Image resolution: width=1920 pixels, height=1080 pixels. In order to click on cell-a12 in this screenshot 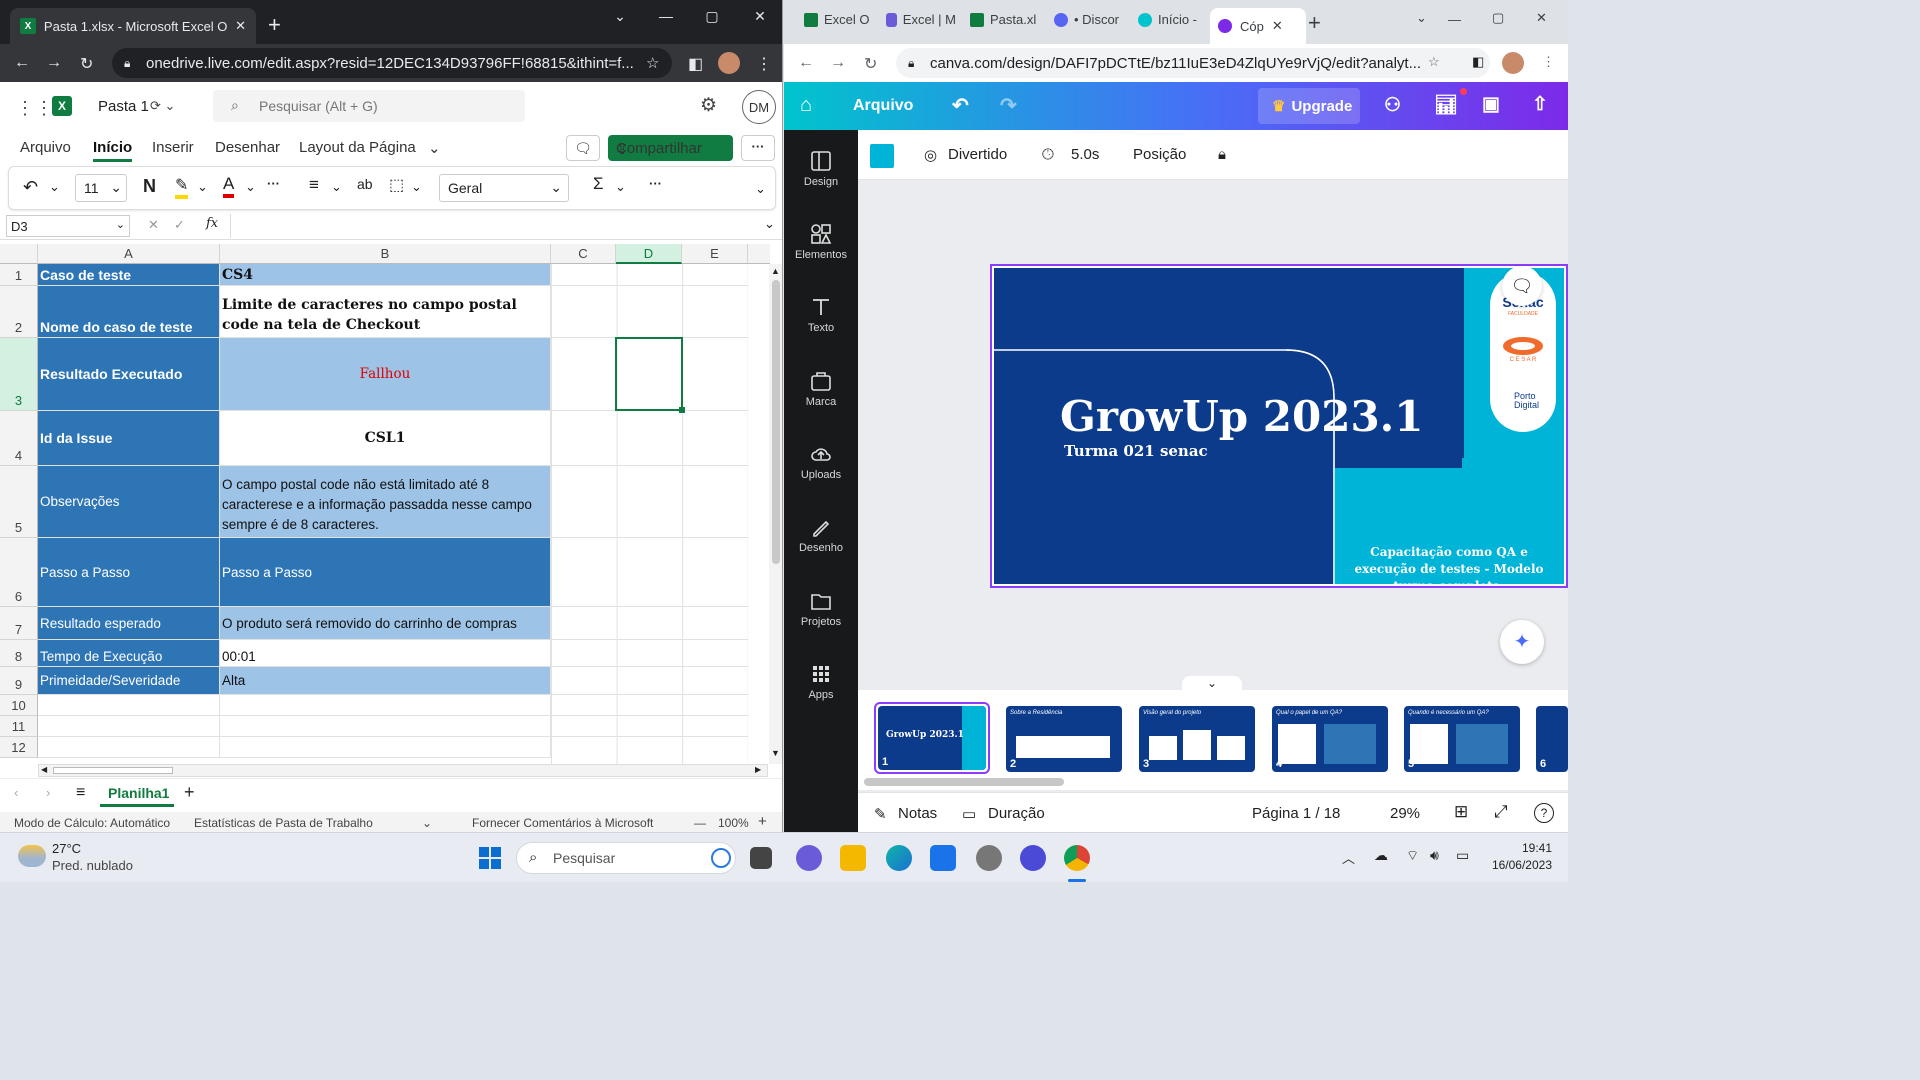, I will do `click(129, 747)`.